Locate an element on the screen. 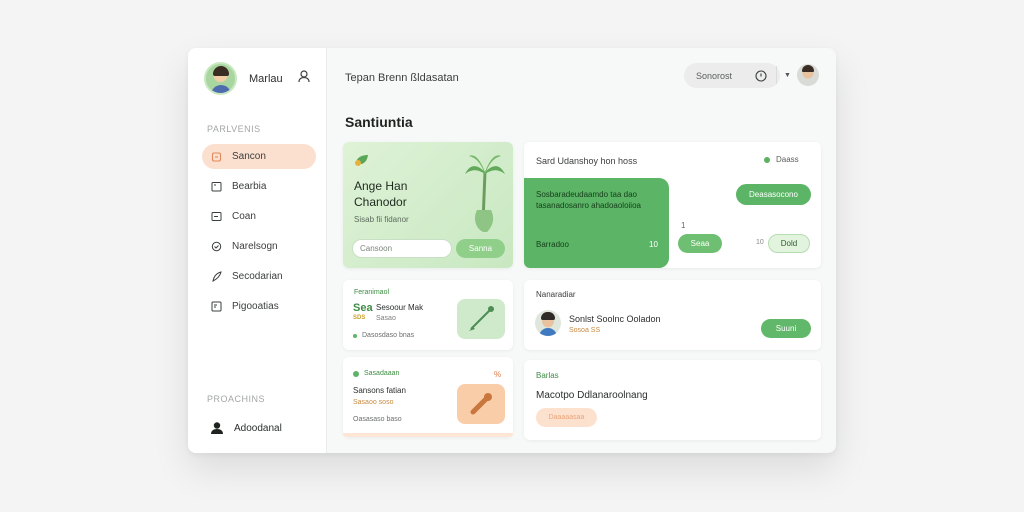  status-badge: Daass is located at coordinates (781, 159).